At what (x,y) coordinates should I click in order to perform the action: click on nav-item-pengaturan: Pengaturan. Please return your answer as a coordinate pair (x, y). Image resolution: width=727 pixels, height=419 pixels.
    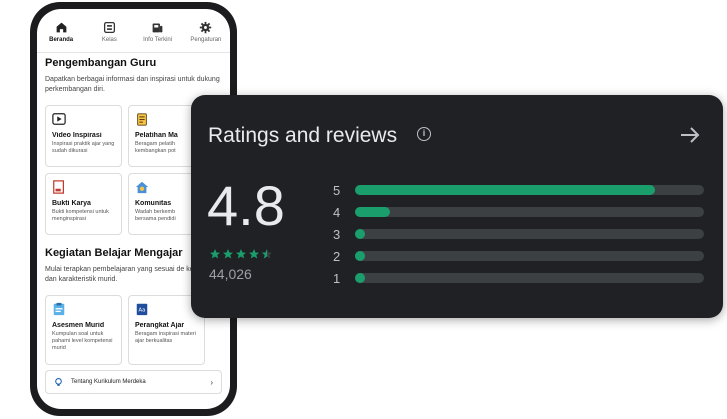
    Looking at the image, I should click on (206, 28).